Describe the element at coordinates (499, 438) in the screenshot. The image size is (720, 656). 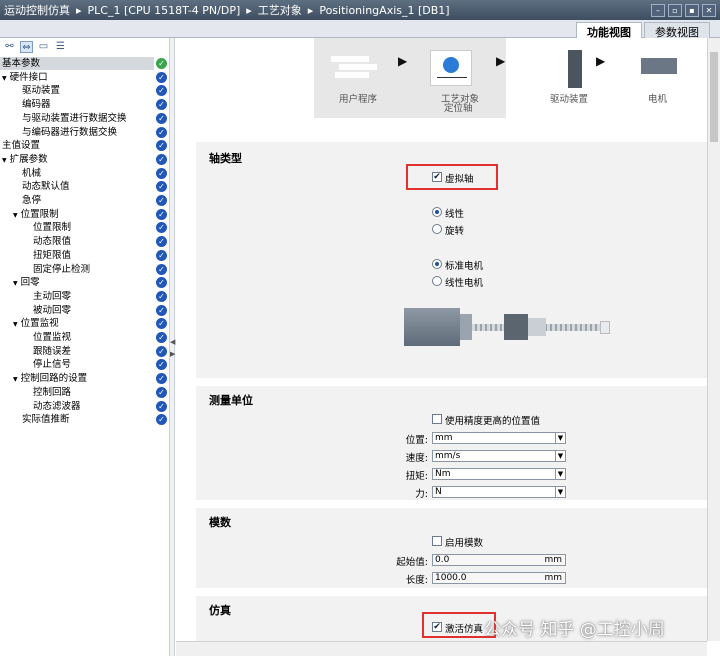
I see `position-unit-select: mm ▼` at that location.